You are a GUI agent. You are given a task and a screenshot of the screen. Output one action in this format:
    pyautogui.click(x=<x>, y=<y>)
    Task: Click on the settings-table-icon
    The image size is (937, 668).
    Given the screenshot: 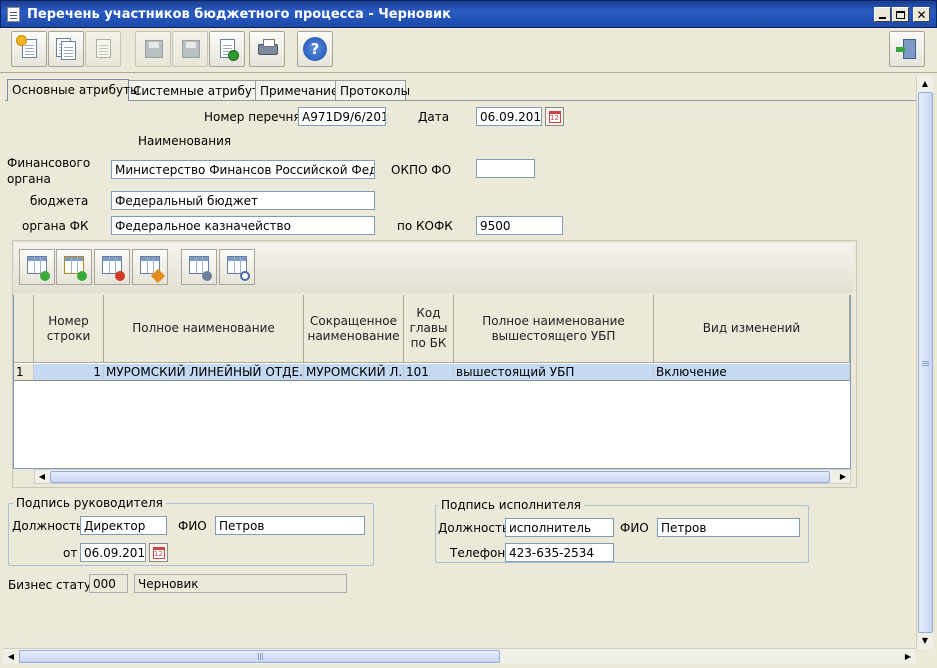 What is the action you would take?
    pyautogui.click(x=200, y=268)
    